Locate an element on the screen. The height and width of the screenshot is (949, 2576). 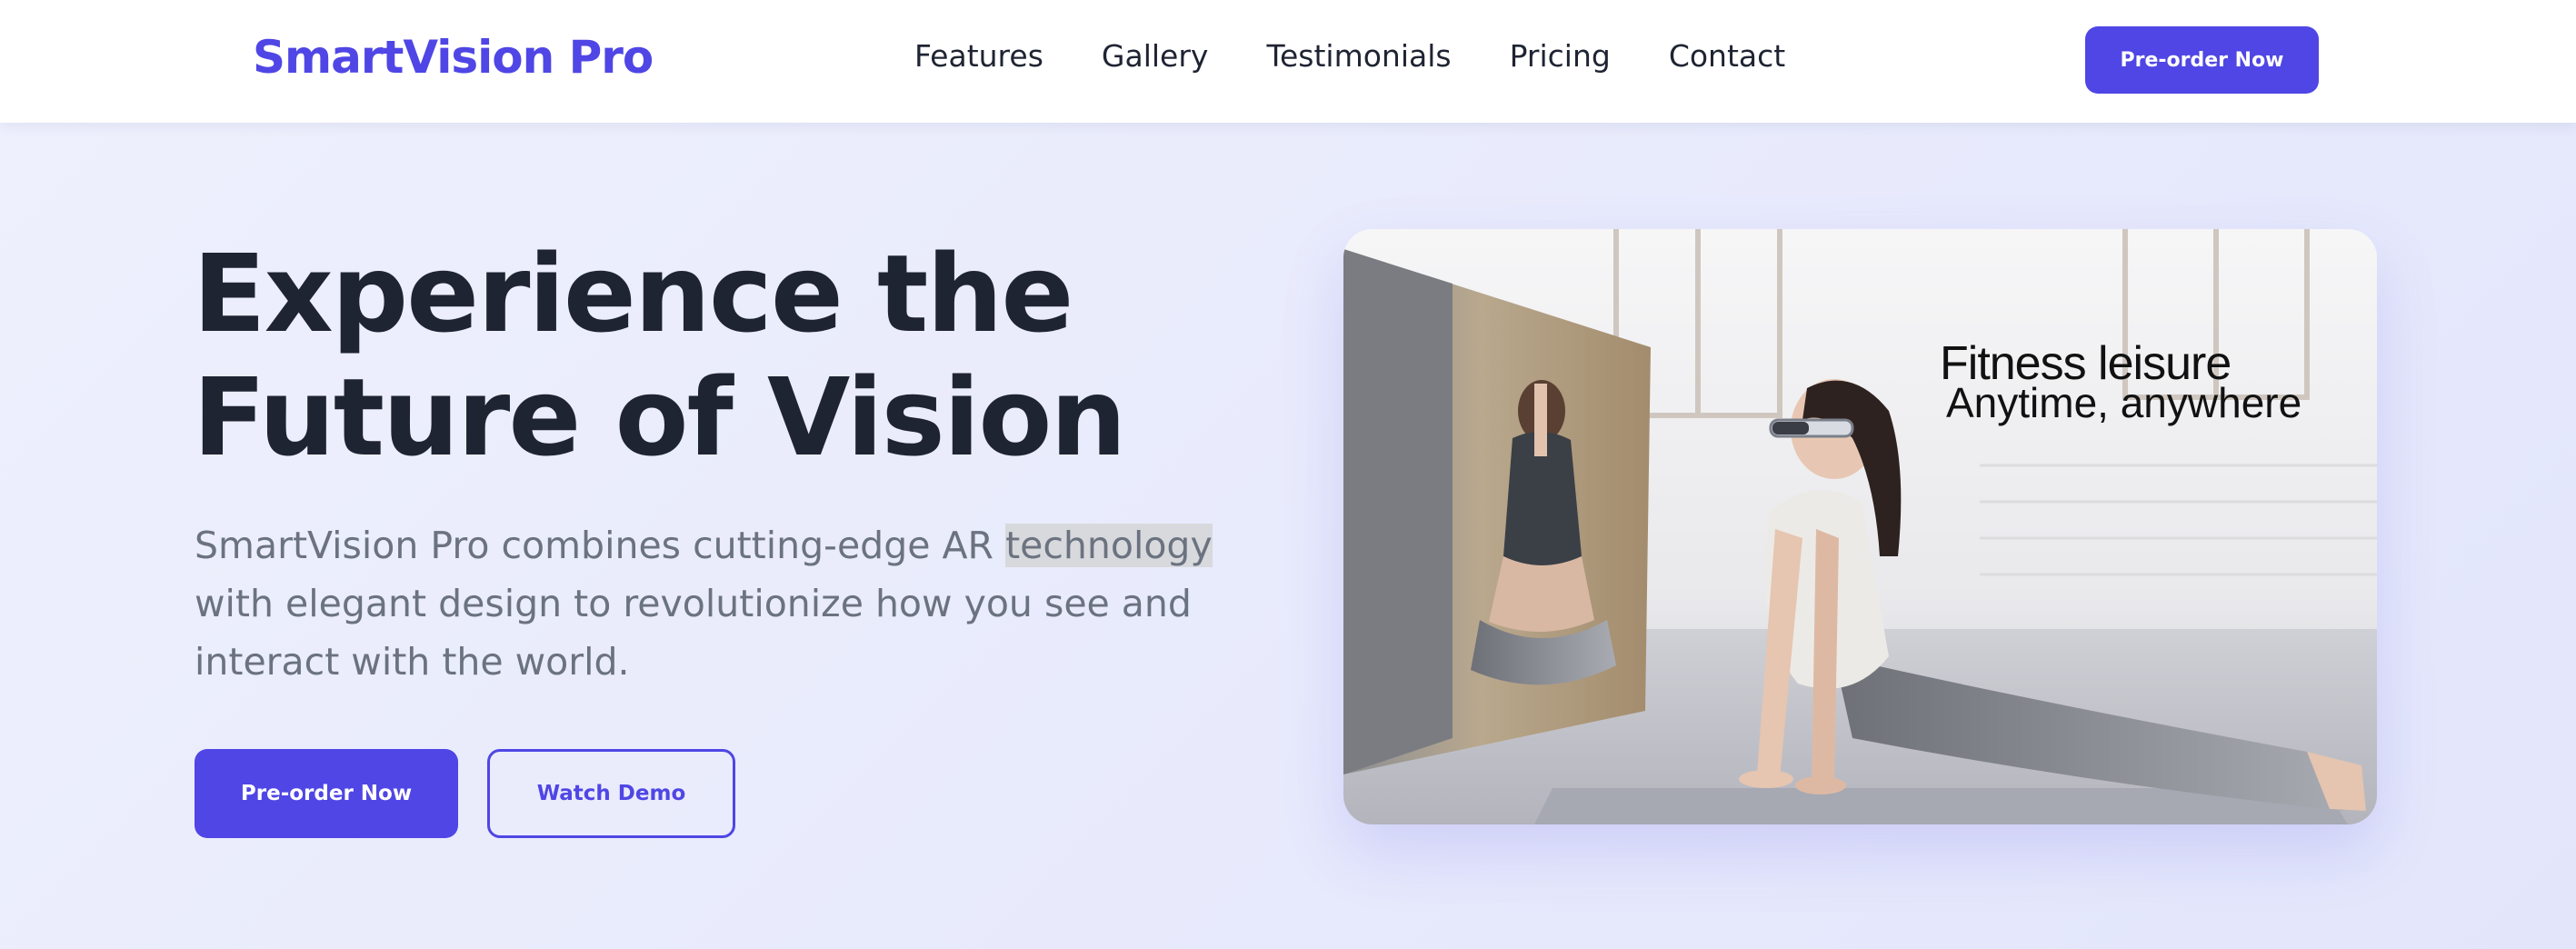
image-caption-line-2: Anytime, anywhere is located at coordinates (2124, 403).